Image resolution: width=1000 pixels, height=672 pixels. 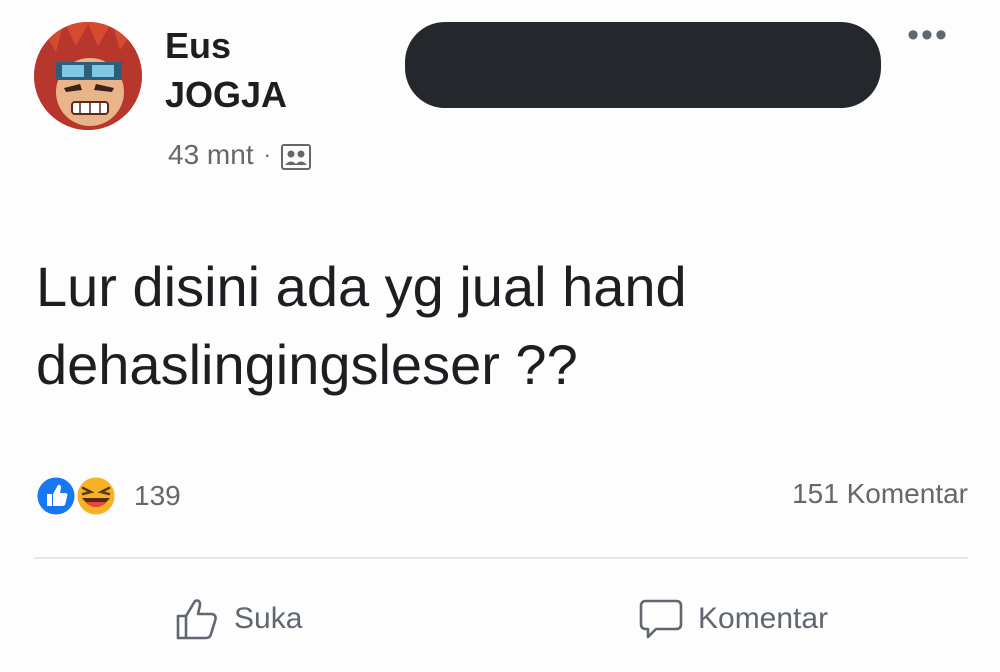 What do you see at coordinates (661, 619) in the screenshot?
I see `comment-bubble-icon` at bounding box center [661, 619].